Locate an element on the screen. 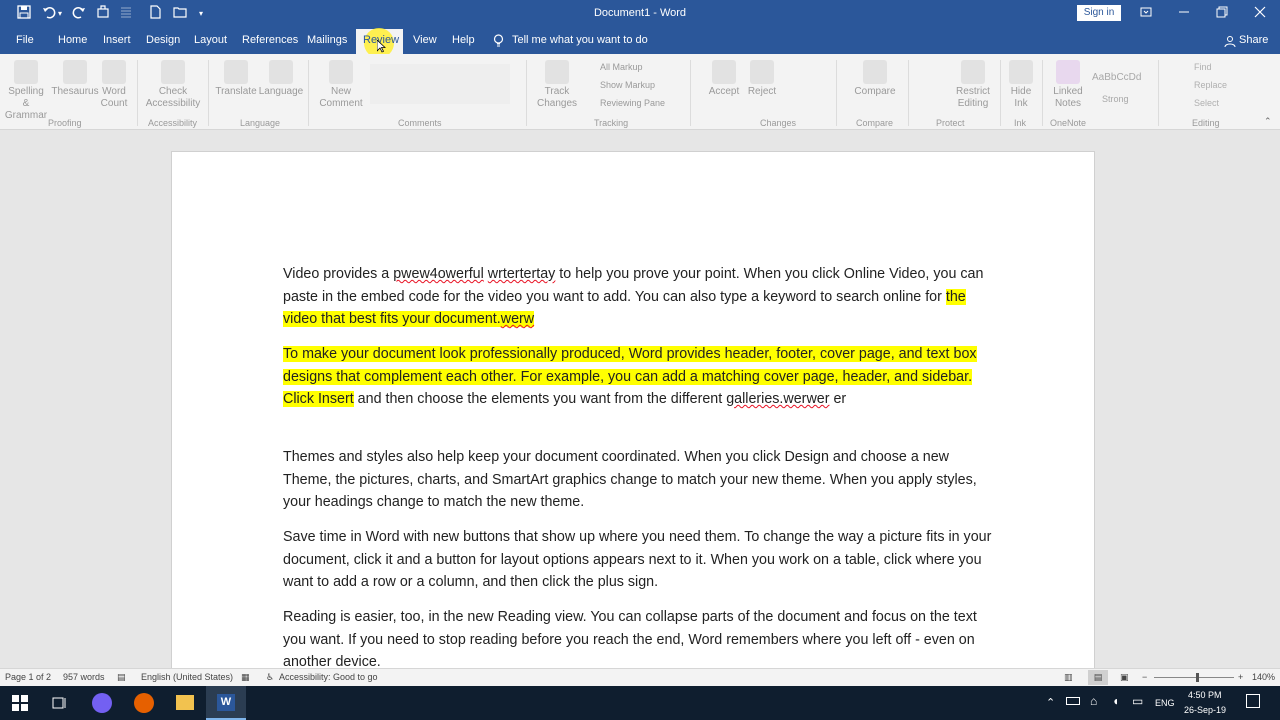  zoom-in-icon: + is located at coordinates (1240, 677).